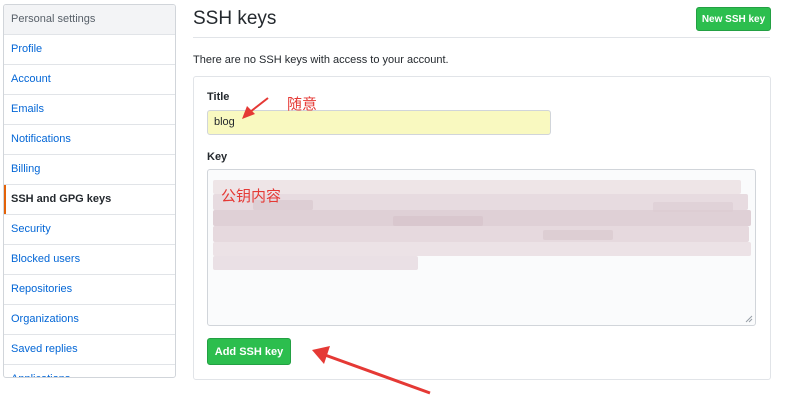 This screenshot has height=414, width=812. What do you see at coordinates (89, 50) in the screenshot?
I see `sidebar-item-profile: Profile` at bounding box center [89, 50].